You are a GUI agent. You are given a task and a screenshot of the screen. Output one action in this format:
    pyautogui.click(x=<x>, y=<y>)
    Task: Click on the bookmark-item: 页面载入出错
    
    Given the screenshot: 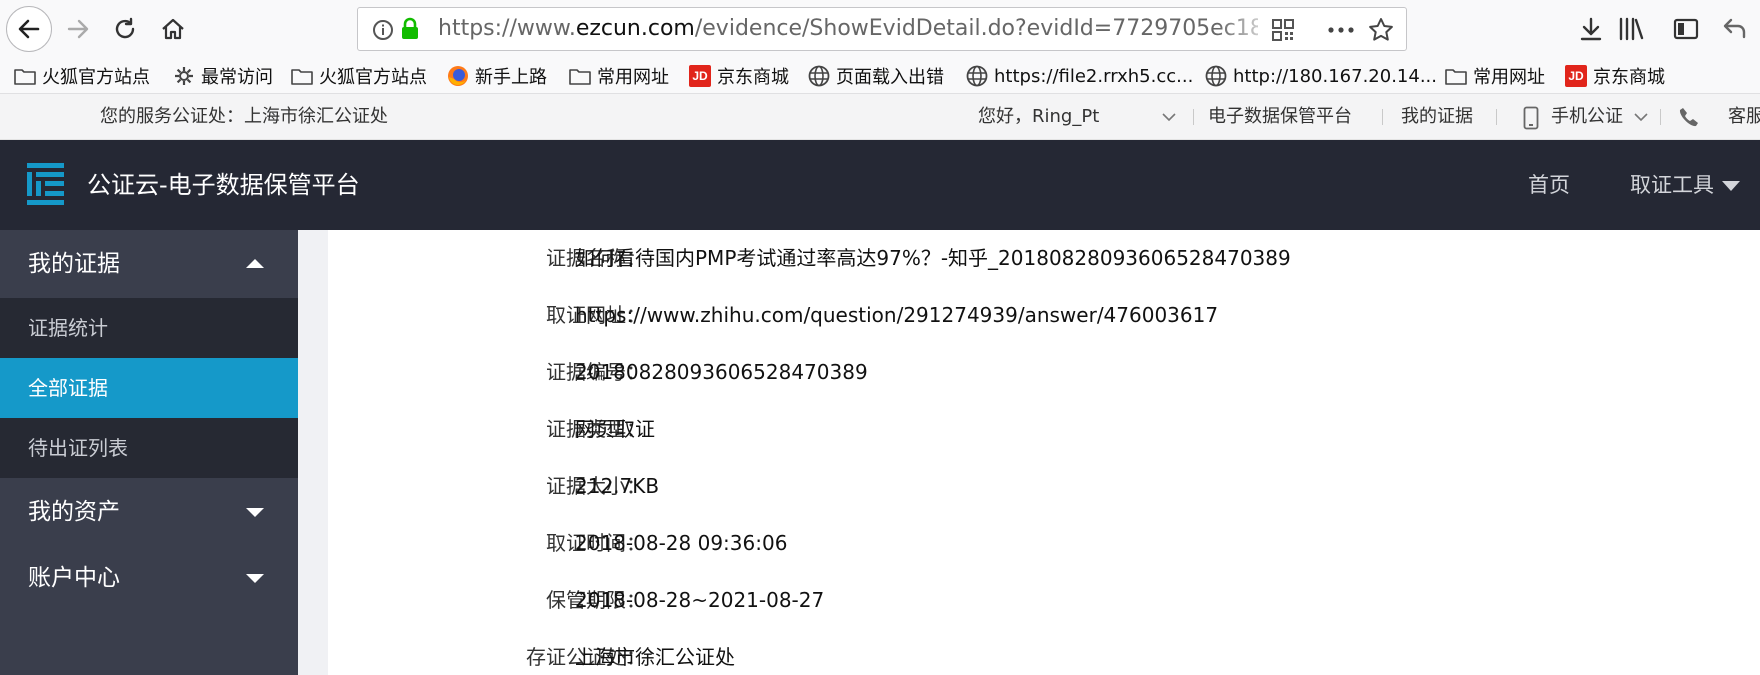 What is the action you would take?
    pyautogui.click(x=876, y=76)
    